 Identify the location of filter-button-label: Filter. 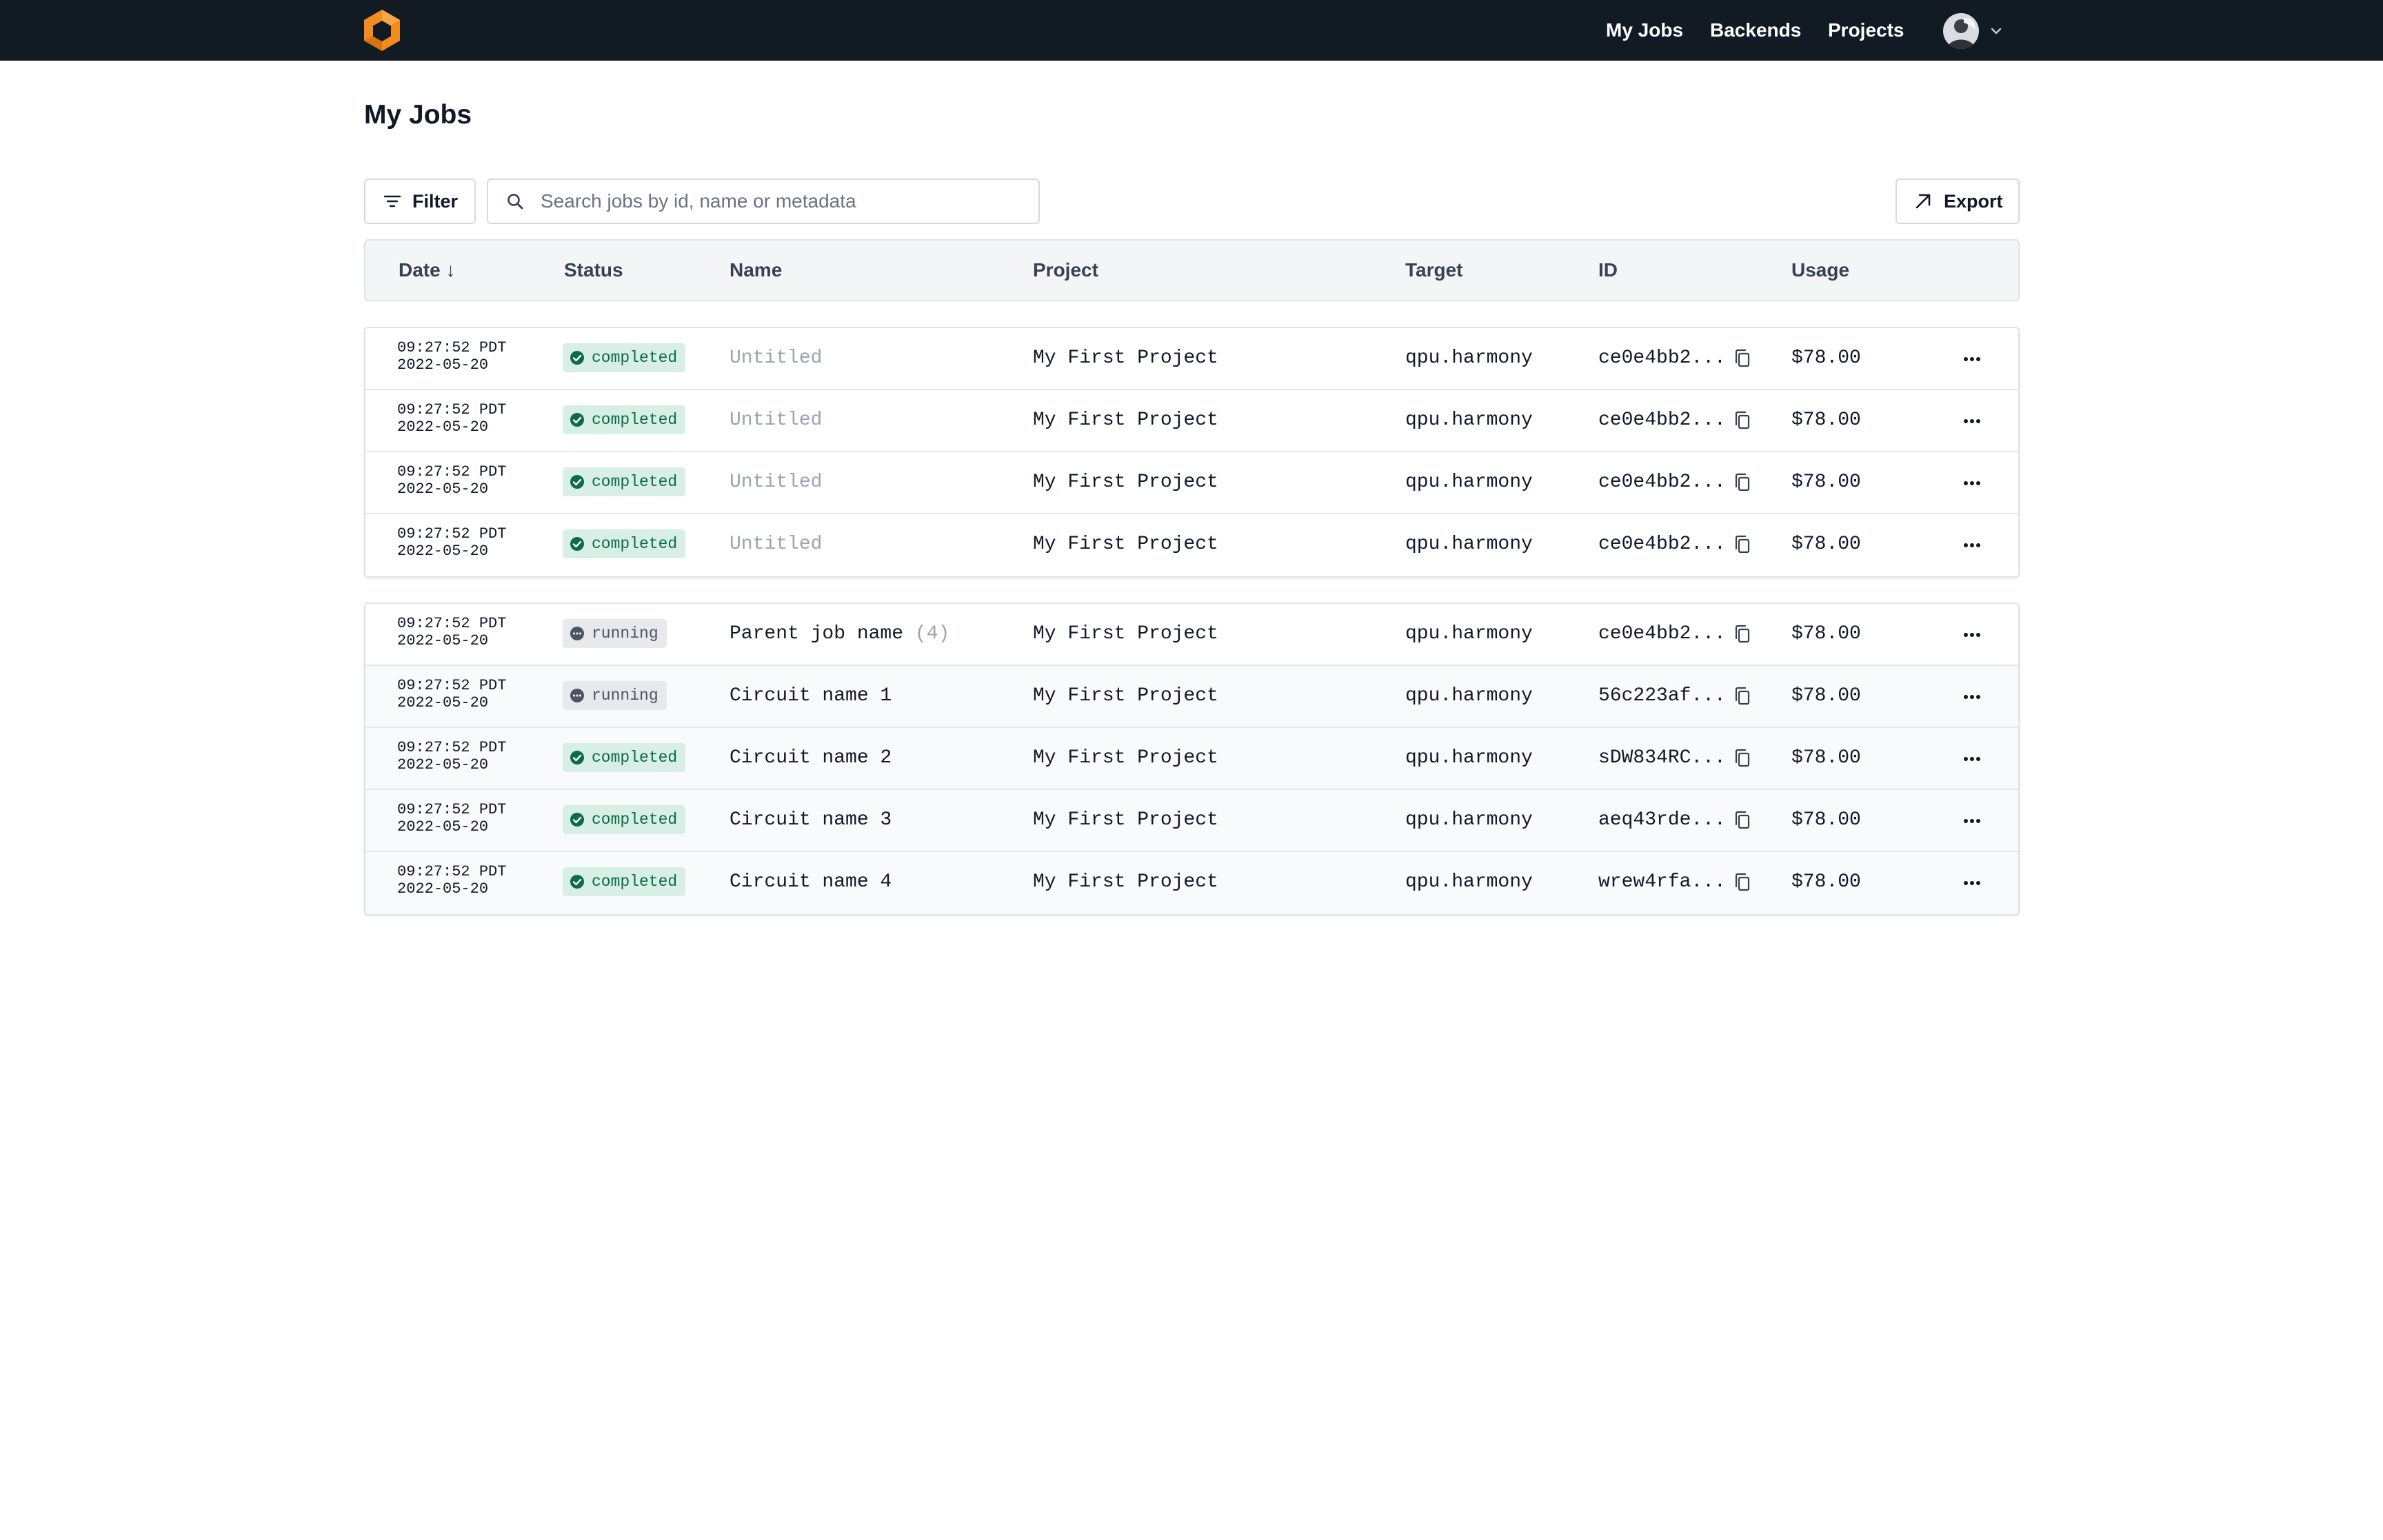
(435, 201).